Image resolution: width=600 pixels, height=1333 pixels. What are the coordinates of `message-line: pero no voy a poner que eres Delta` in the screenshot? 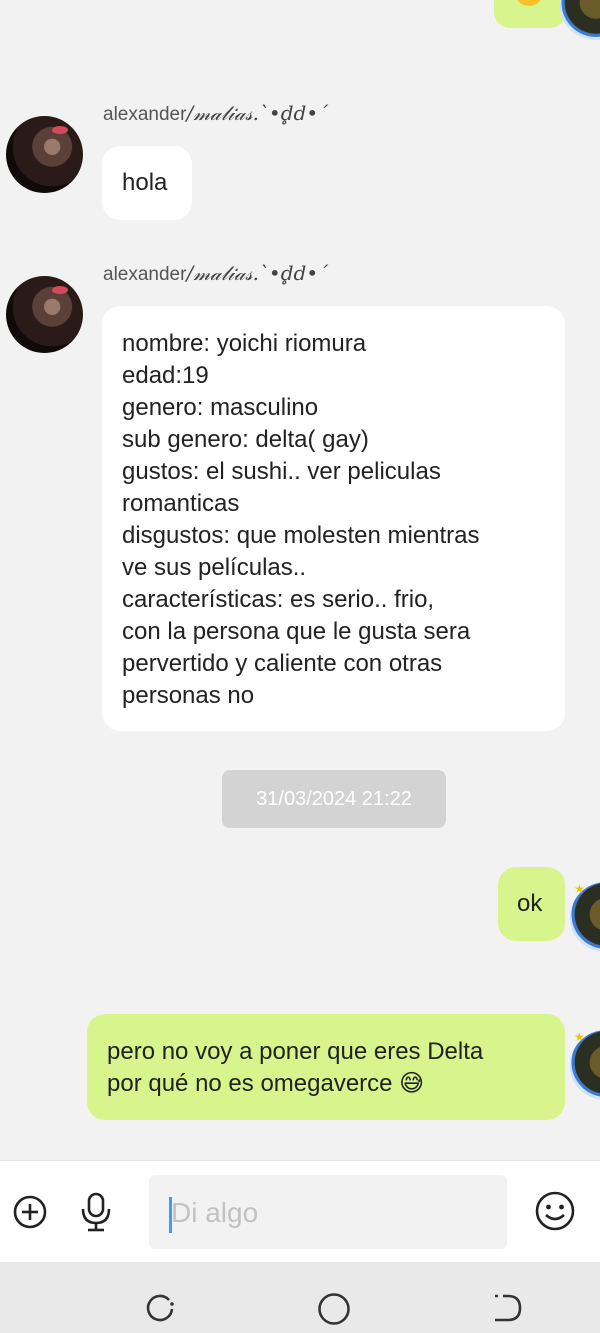 It's located at (295, 1051).